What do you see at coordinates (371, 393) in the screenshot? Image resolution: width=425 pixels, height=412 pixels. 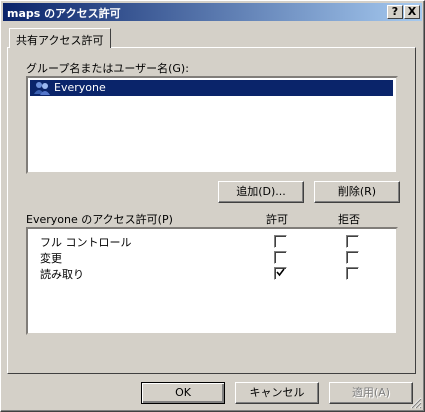 I see `apply-button: 適用(A)` at bounding box center [371, 393].